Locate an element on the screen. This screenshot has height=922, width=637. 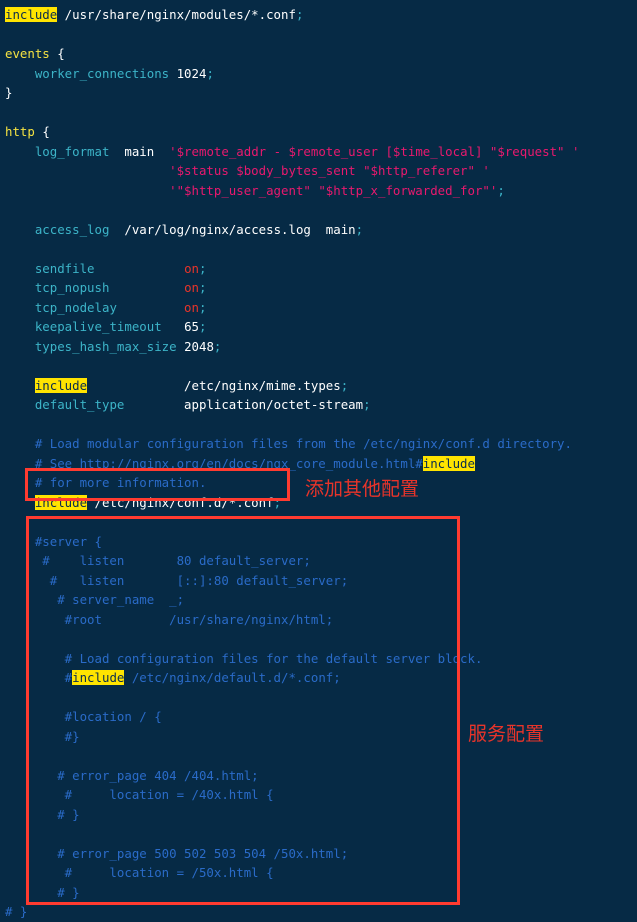
code-line: tcp_nodelay on; is located at coordinates (318, 308).